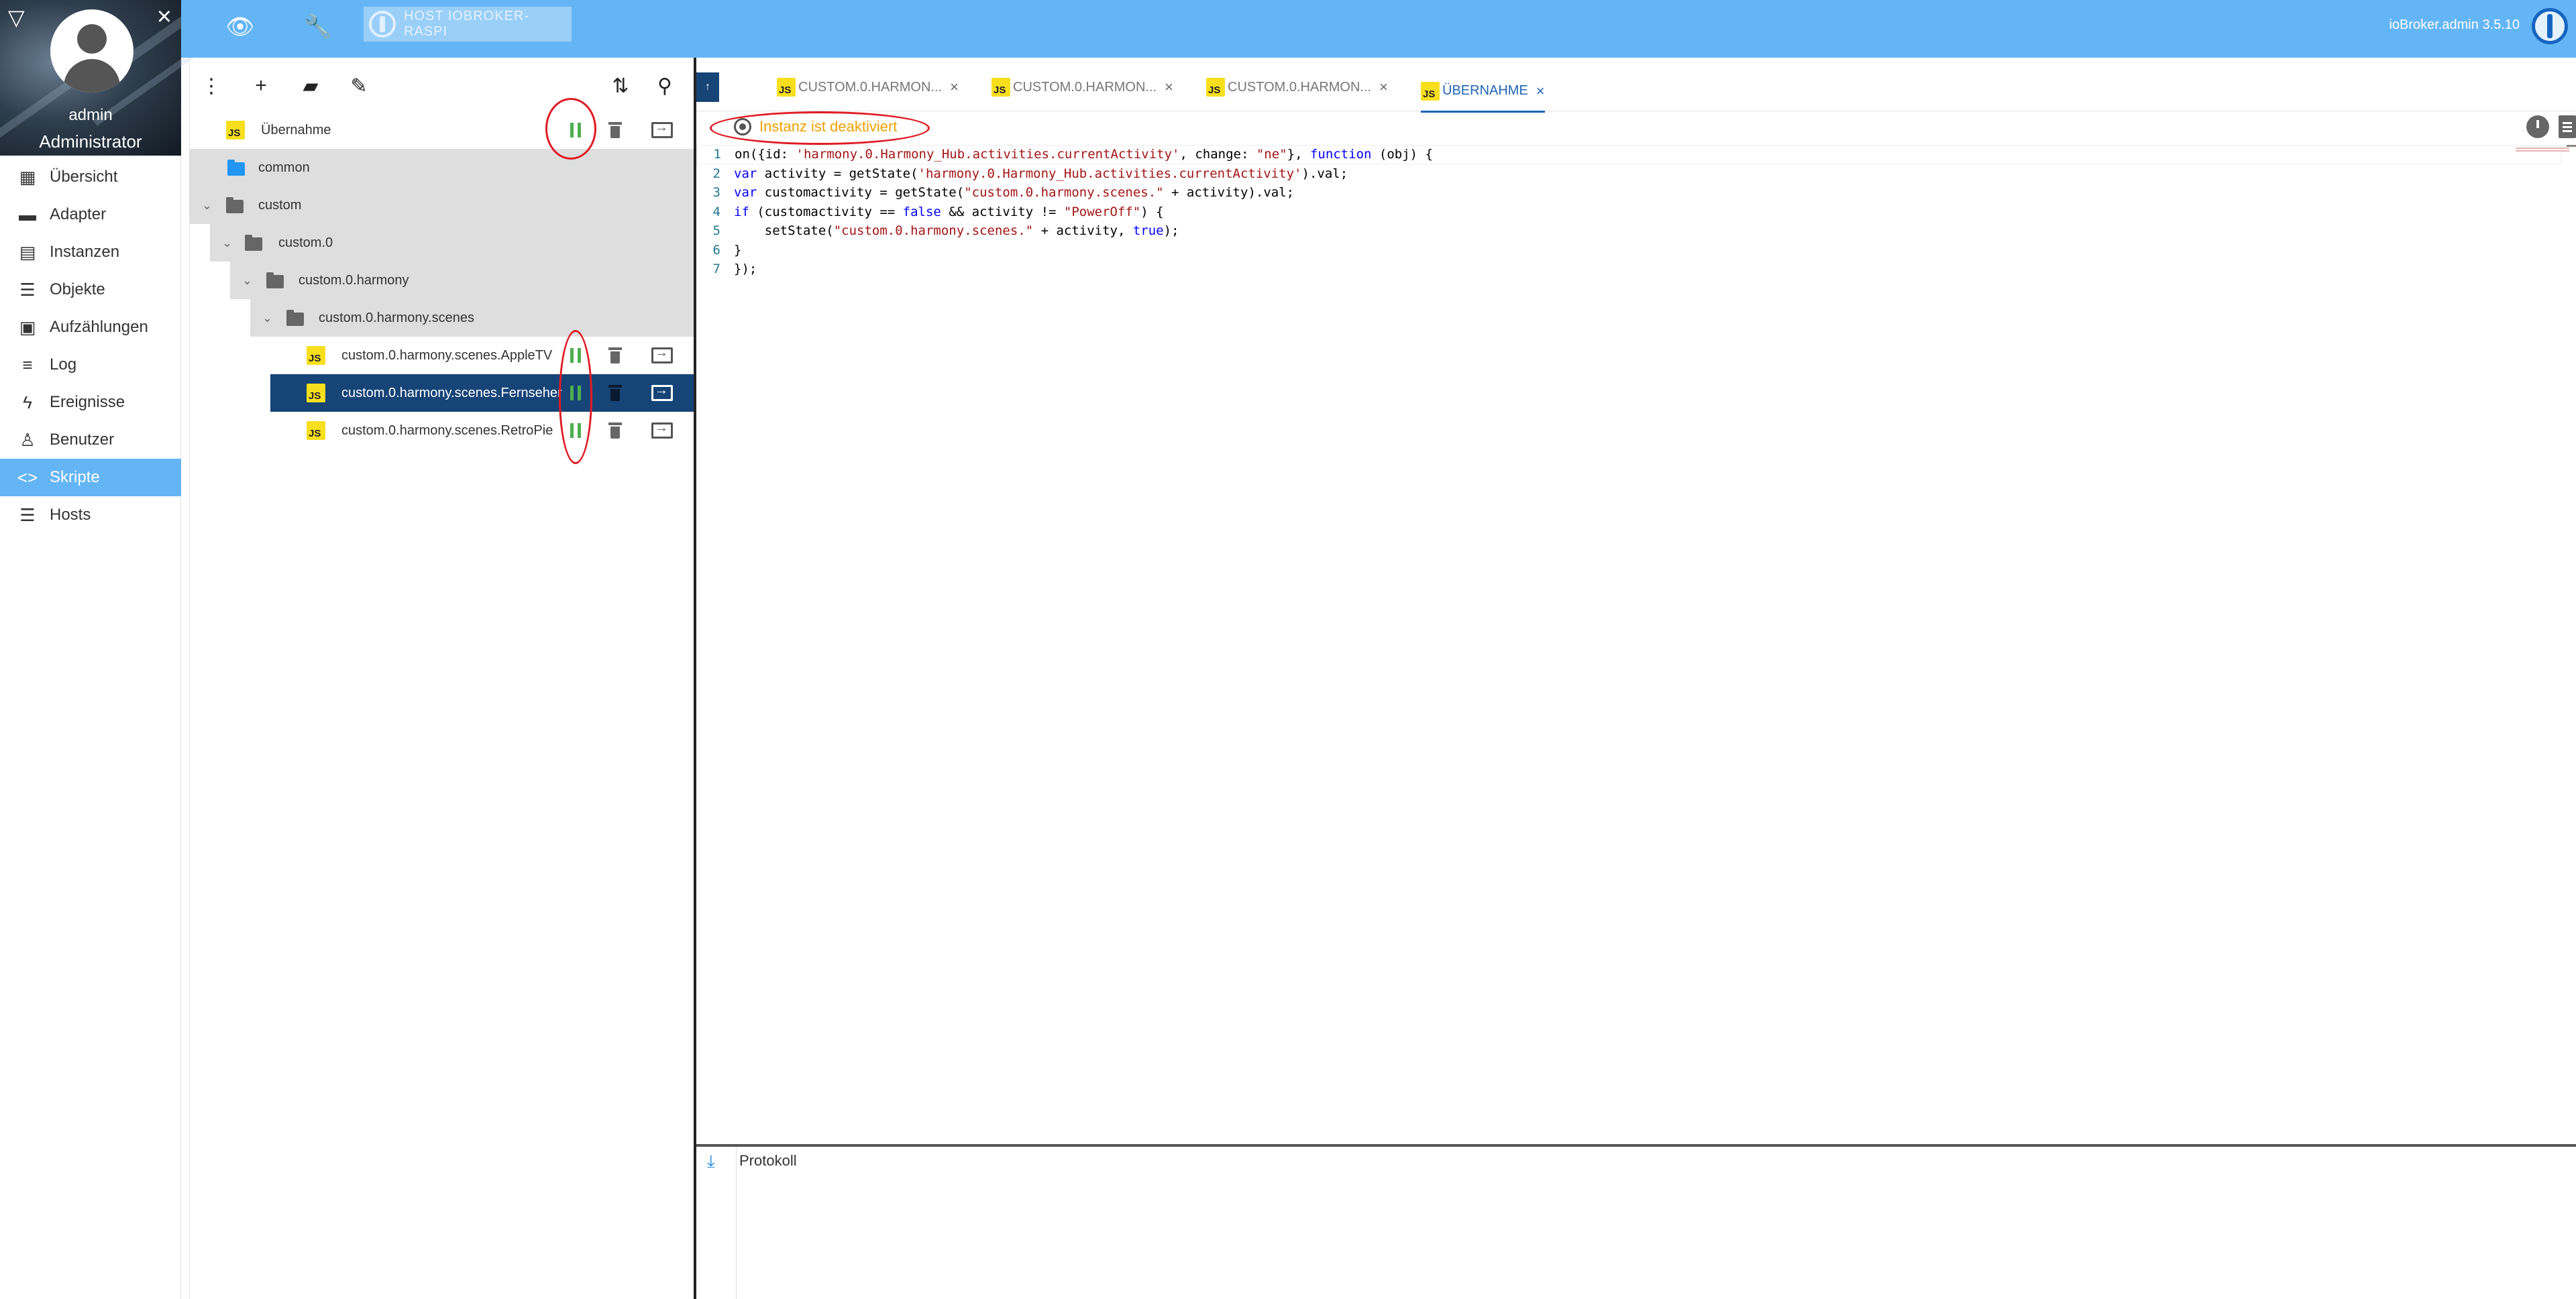 The width and height of the screenshot is (2576, 1299). I want to click on line-number: 2, so click(716, 174).